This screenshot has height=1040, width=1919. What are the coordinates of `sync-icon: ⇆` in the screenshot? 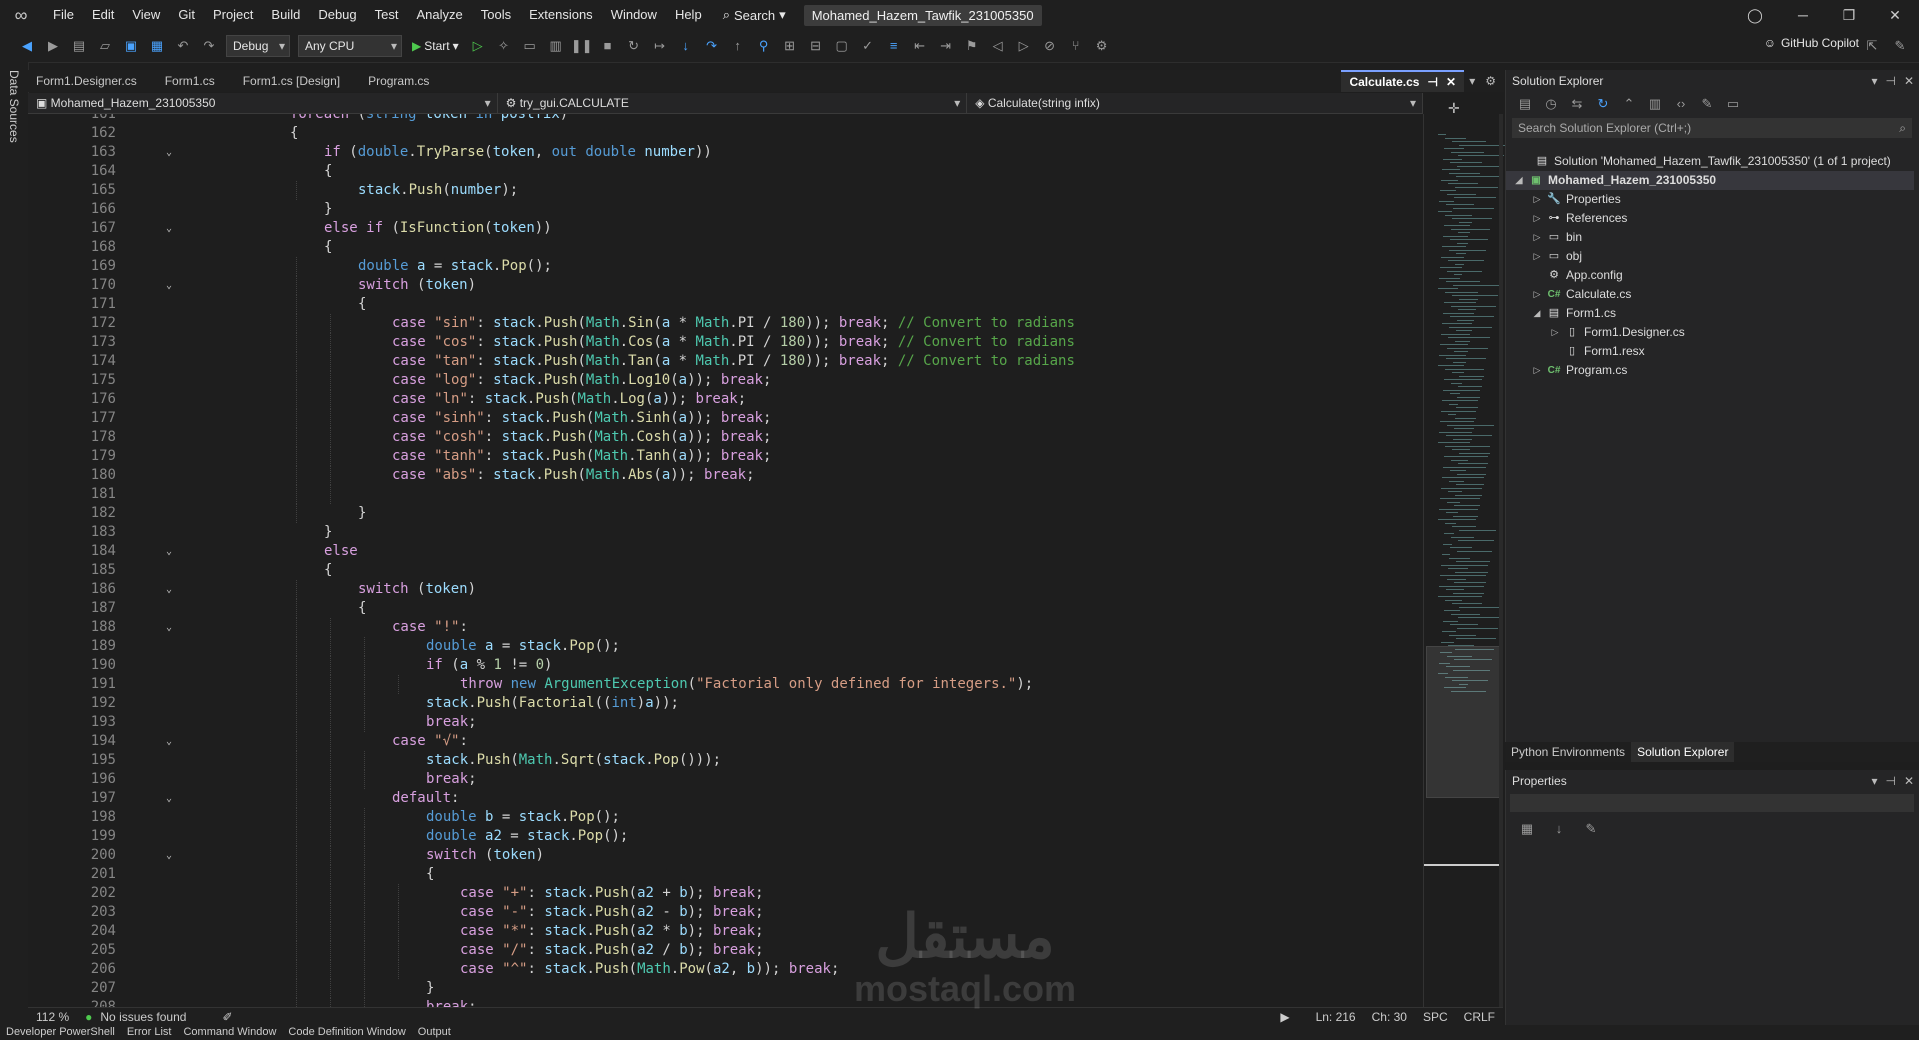 It's located at (1577, 104).